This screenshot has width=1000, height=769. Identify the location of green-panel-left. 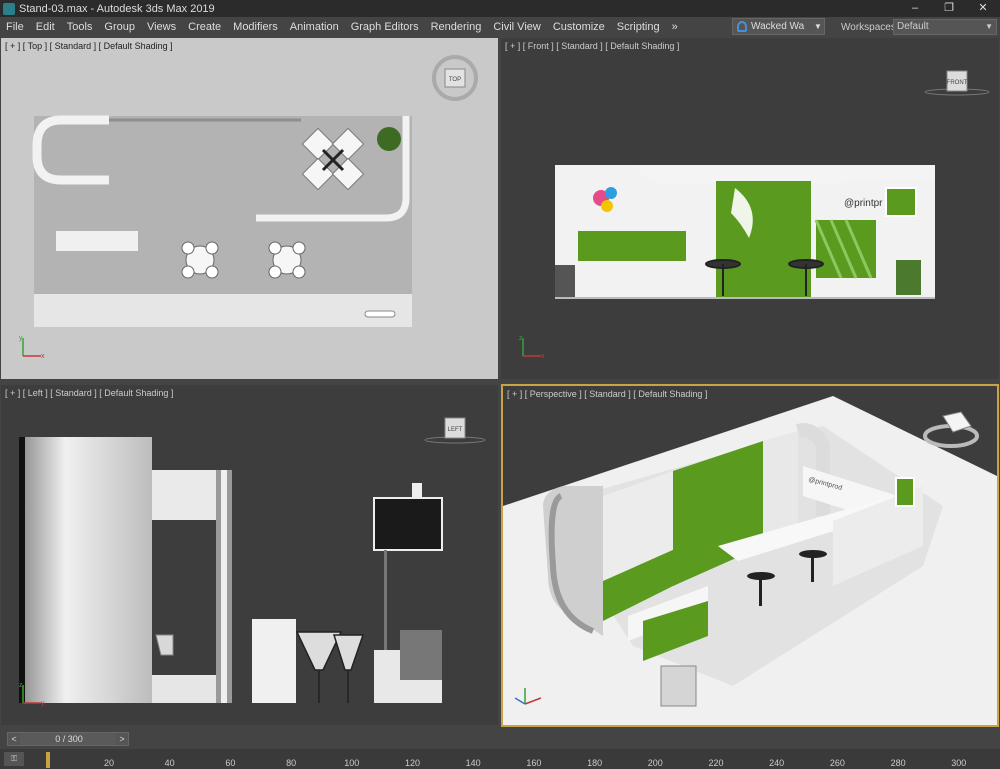
(632, 246).